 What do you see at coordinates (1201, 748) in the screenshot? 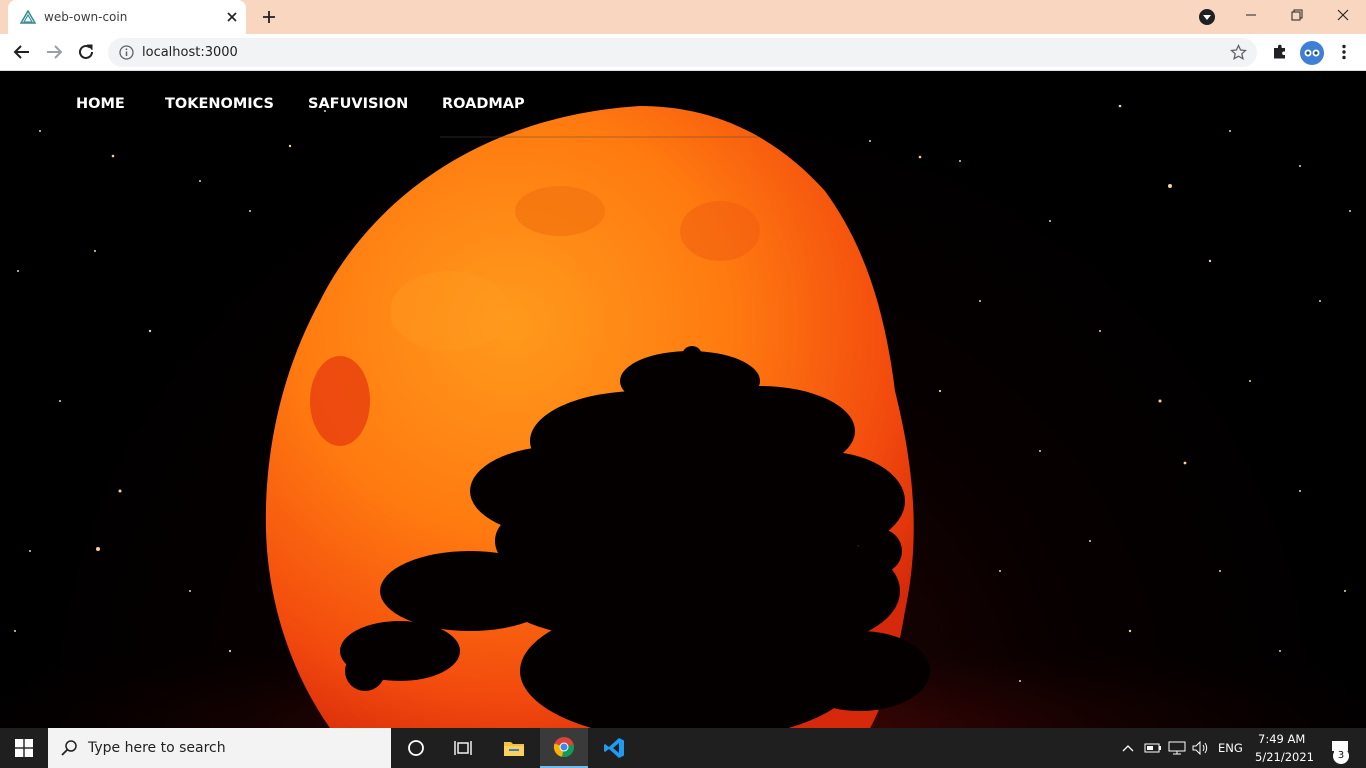
I see `volume-icon` at bounding box center [1201, 748].